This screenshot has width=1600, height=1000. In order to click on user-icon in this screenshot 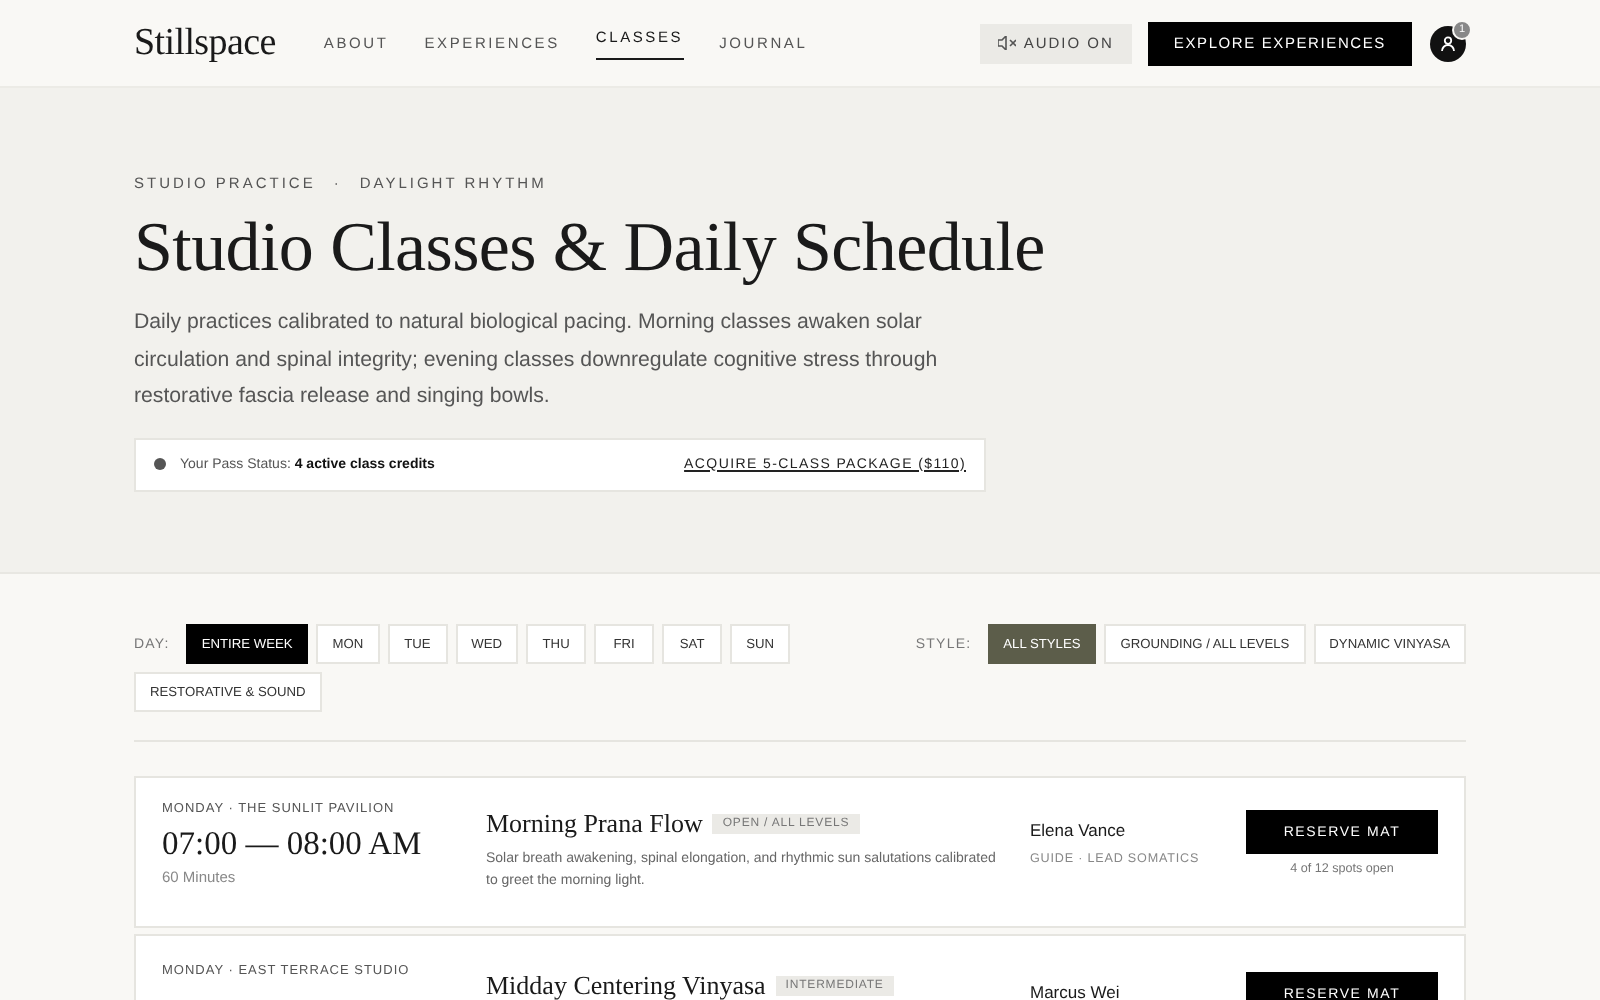, I will do `click(1448, 43)`.